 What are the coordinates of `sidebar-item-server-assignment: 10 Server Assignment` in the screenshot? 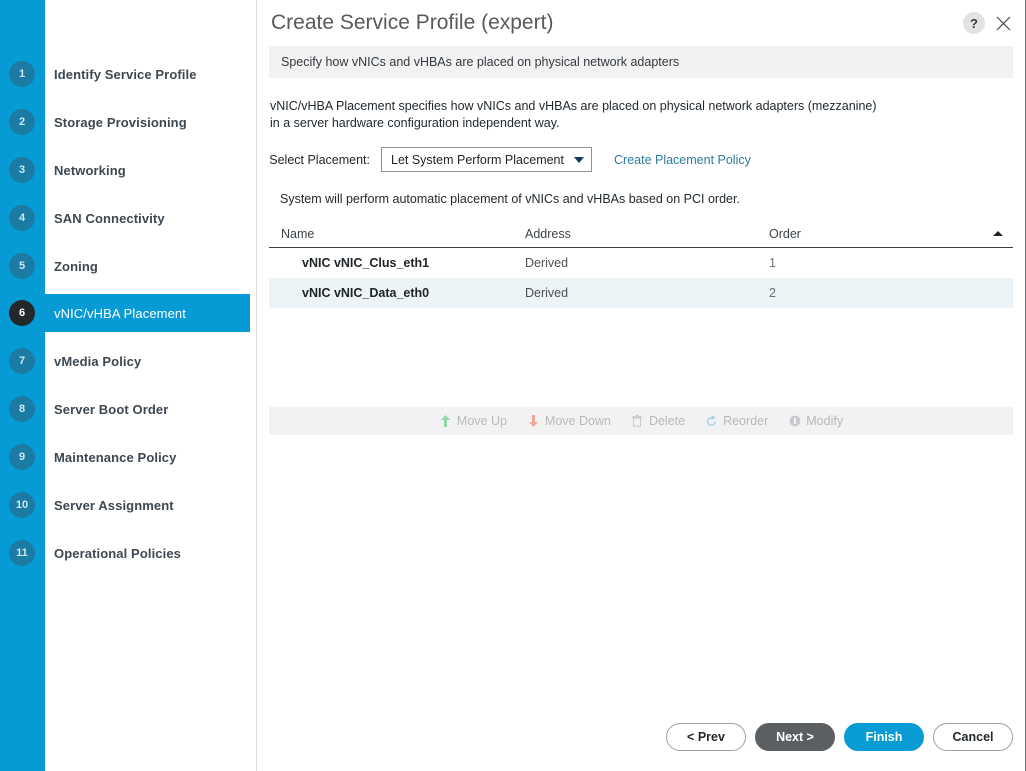 It's located at (125, 505).